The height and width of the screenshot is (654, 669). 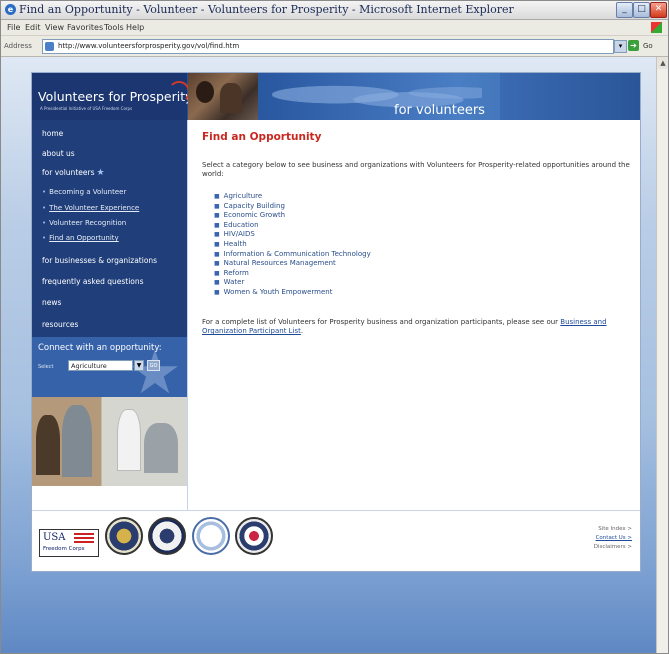 What do you see at coordinates (279, 263) in the screenshot?
I see `category-label: Natural Resources Management` at bounding box center [279, 263].